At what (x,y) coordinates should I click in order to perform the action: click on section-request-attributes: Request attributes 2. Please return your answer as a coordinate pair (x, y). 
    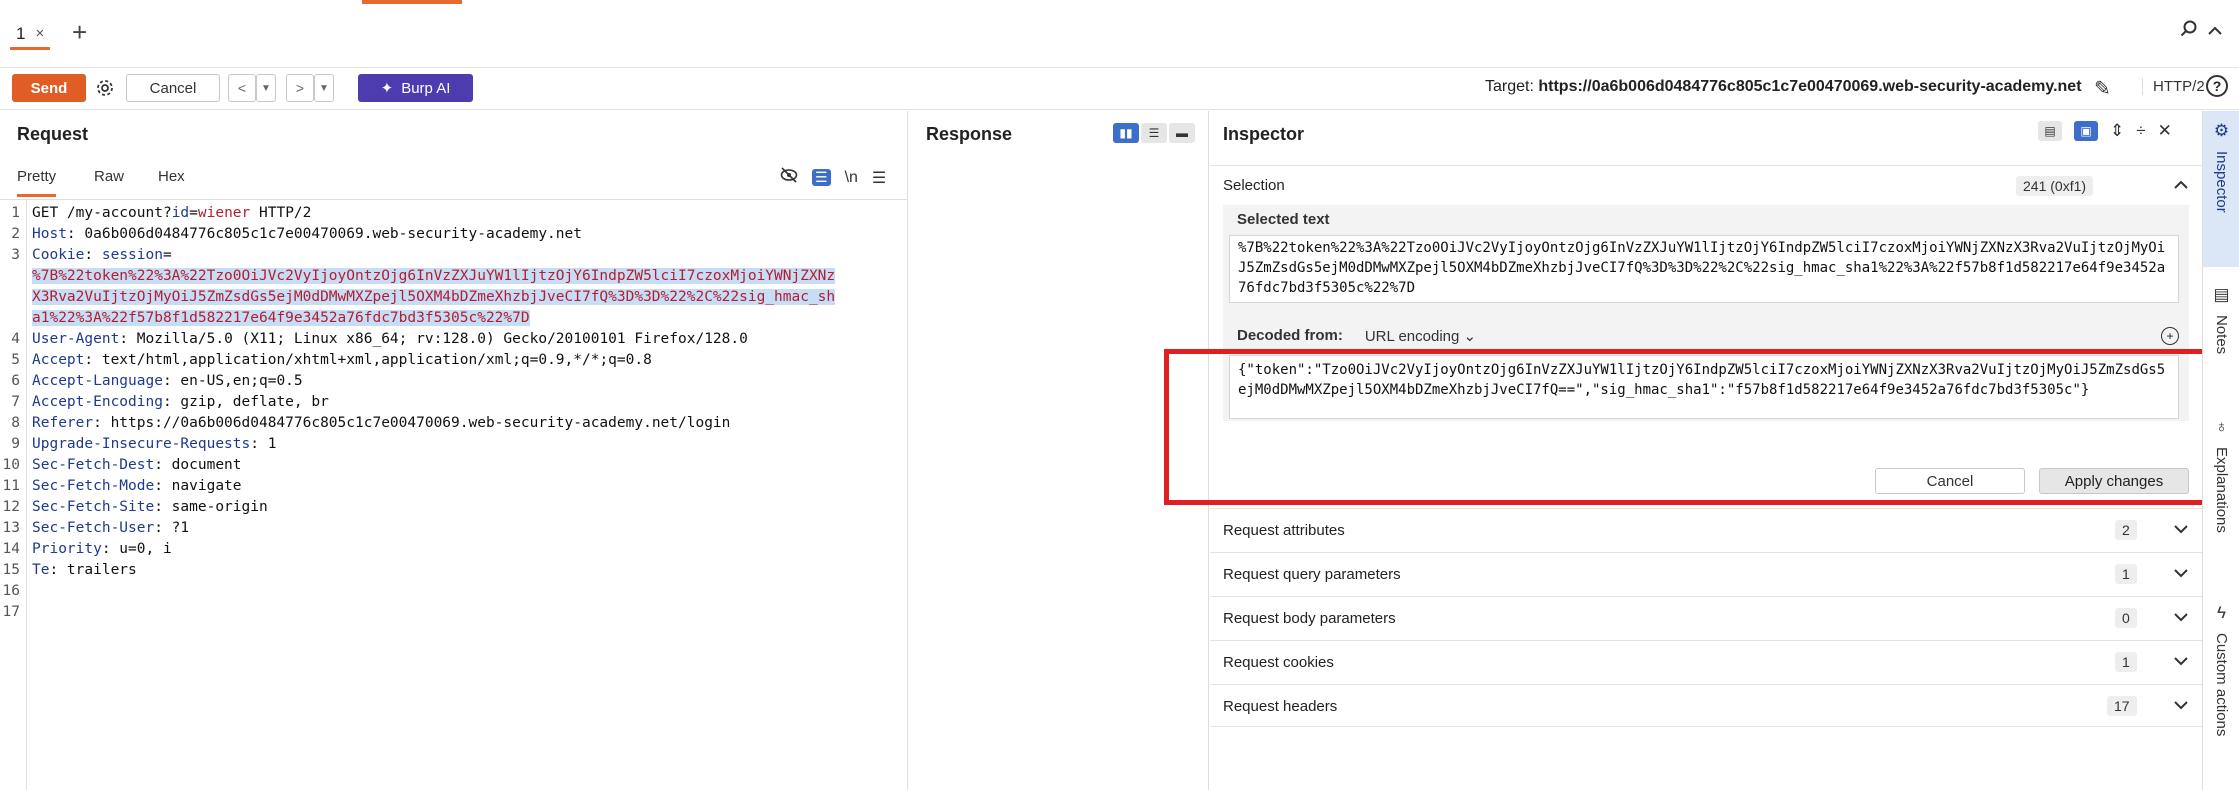
    Looking at the image, I should click on (1706, 530).